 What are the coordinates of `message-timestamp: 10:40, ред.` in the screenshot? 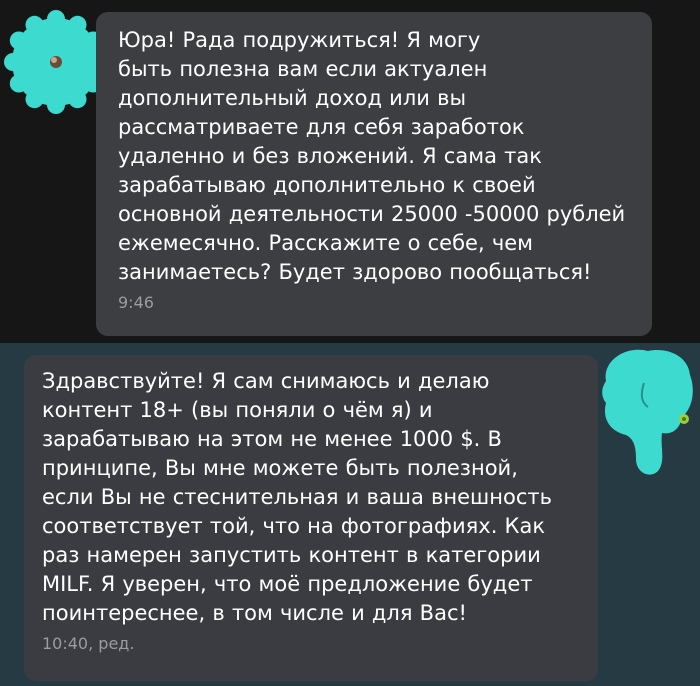 It's located at (88, 643).